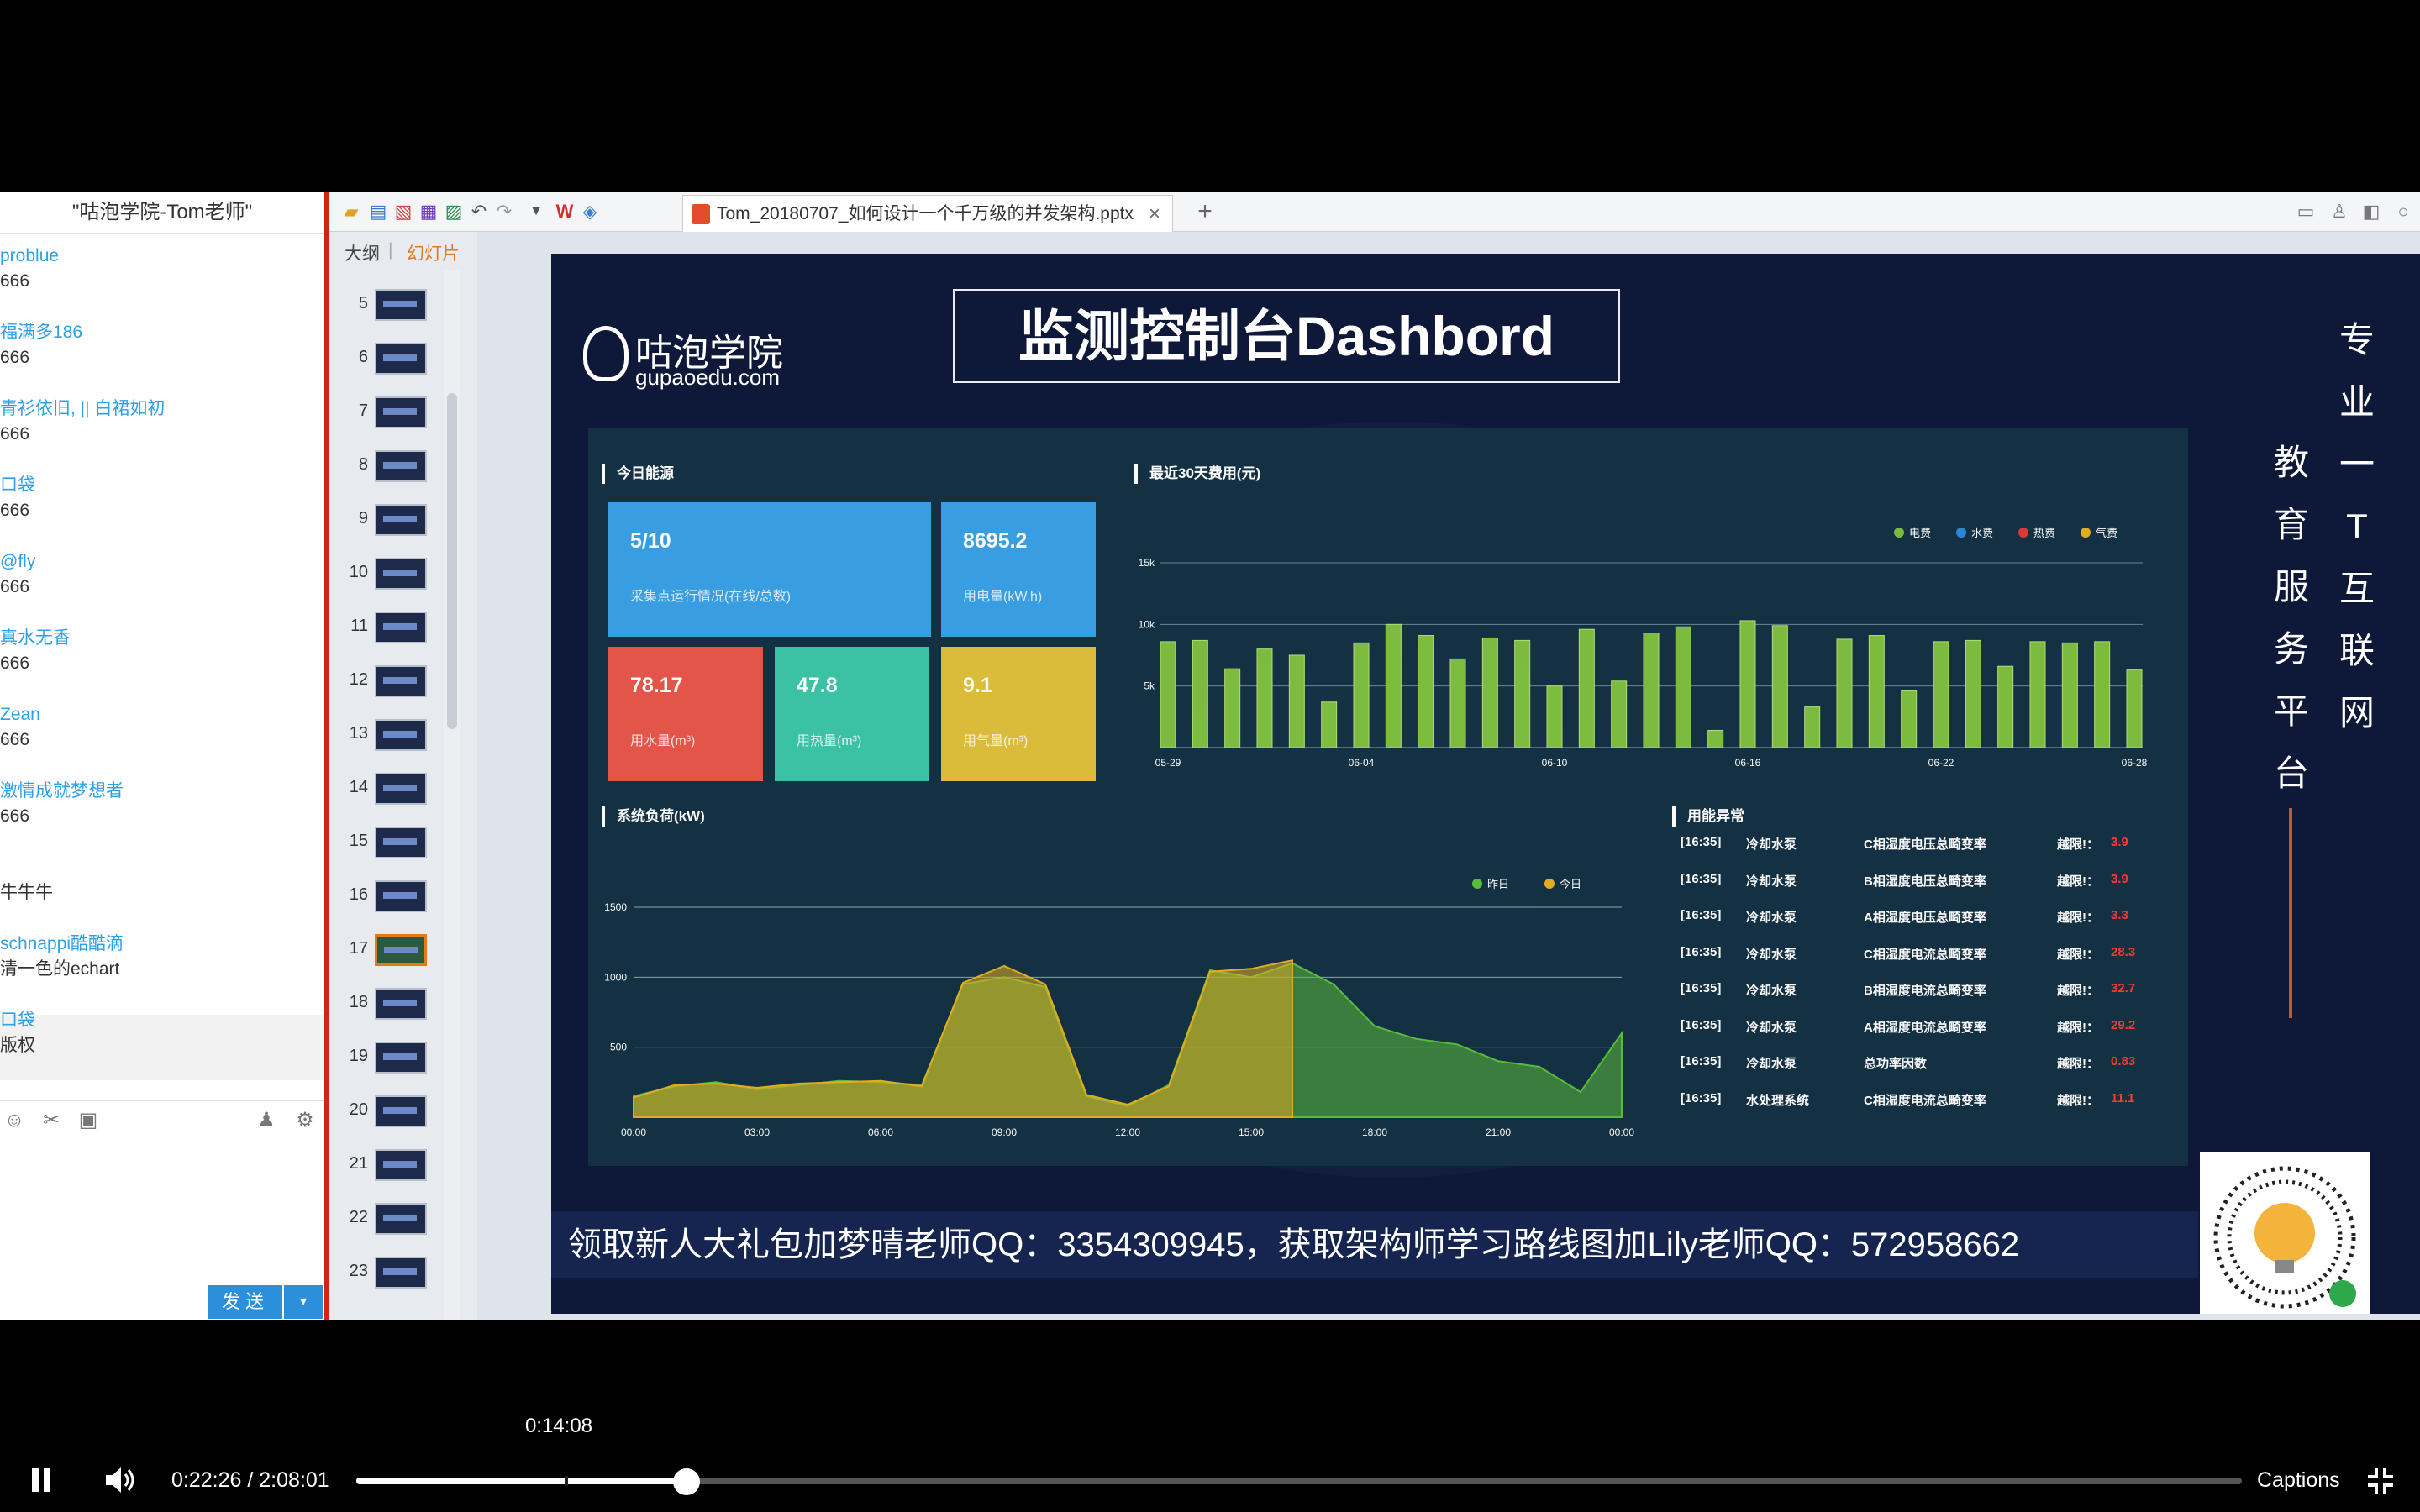 The height and width of the screenshot is (1512, 2420). Describe the element at coordinates (162, 332) in the screenshot. I see `chat-username: 福满多186` at that location.